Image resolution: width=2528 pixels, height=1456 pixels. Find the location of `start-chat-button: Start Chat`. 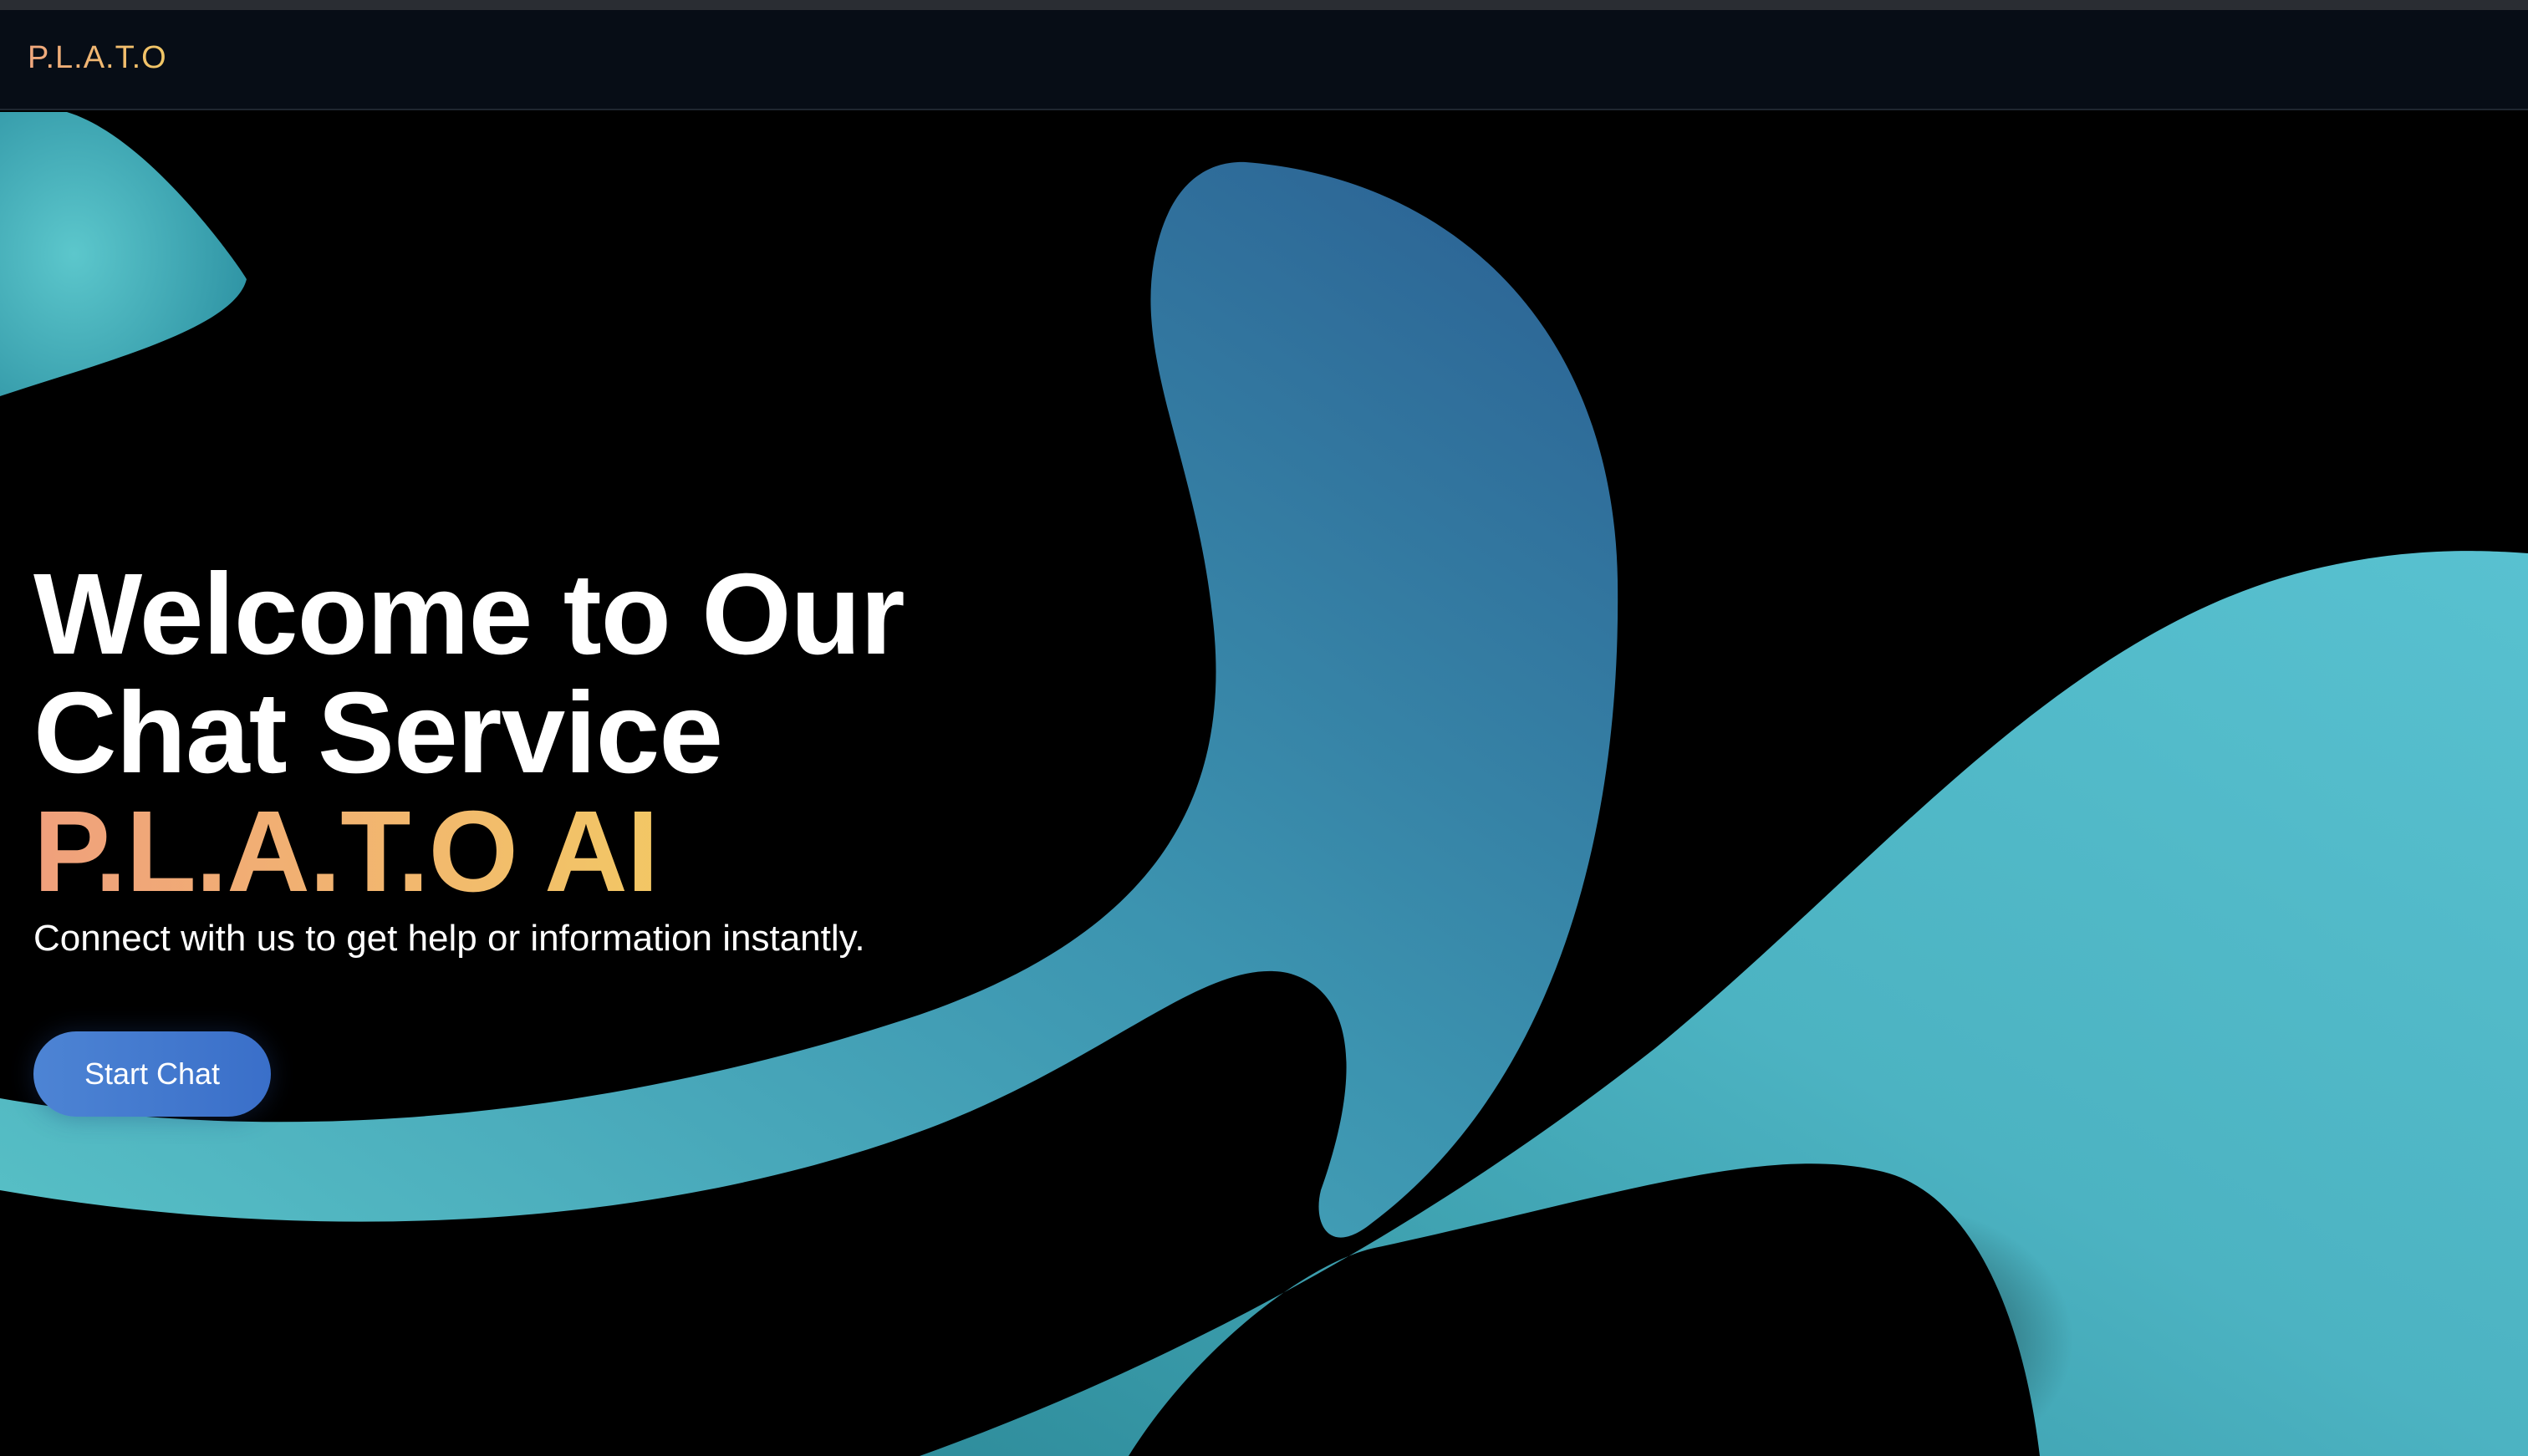

start-chat-button: Start Chat is located at coordinates (152, 1074).